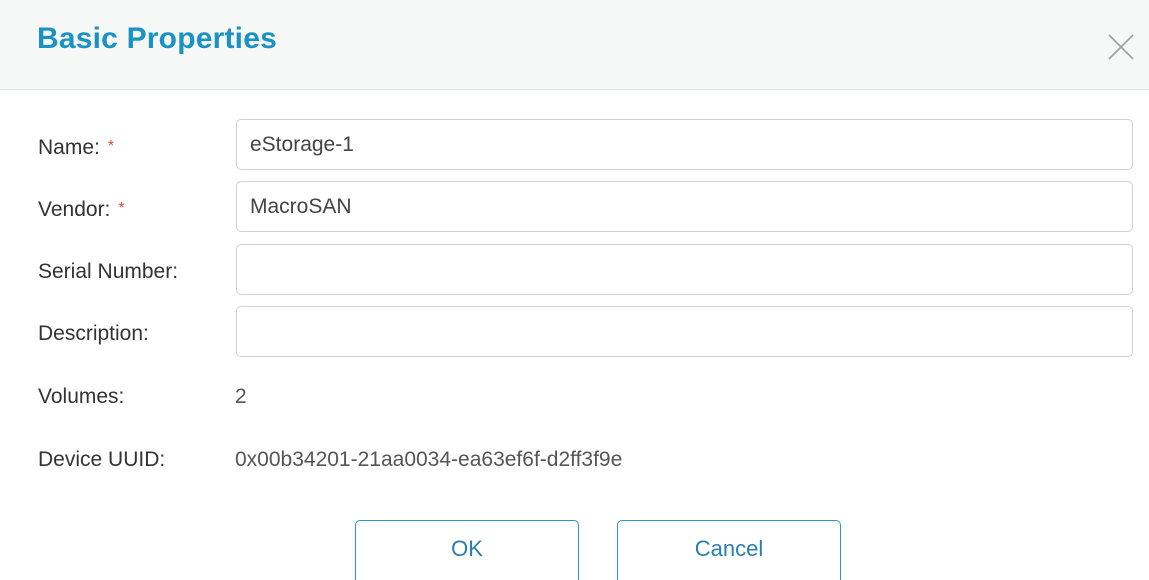  I want to click on ok-button: OK, so click(467, 550).